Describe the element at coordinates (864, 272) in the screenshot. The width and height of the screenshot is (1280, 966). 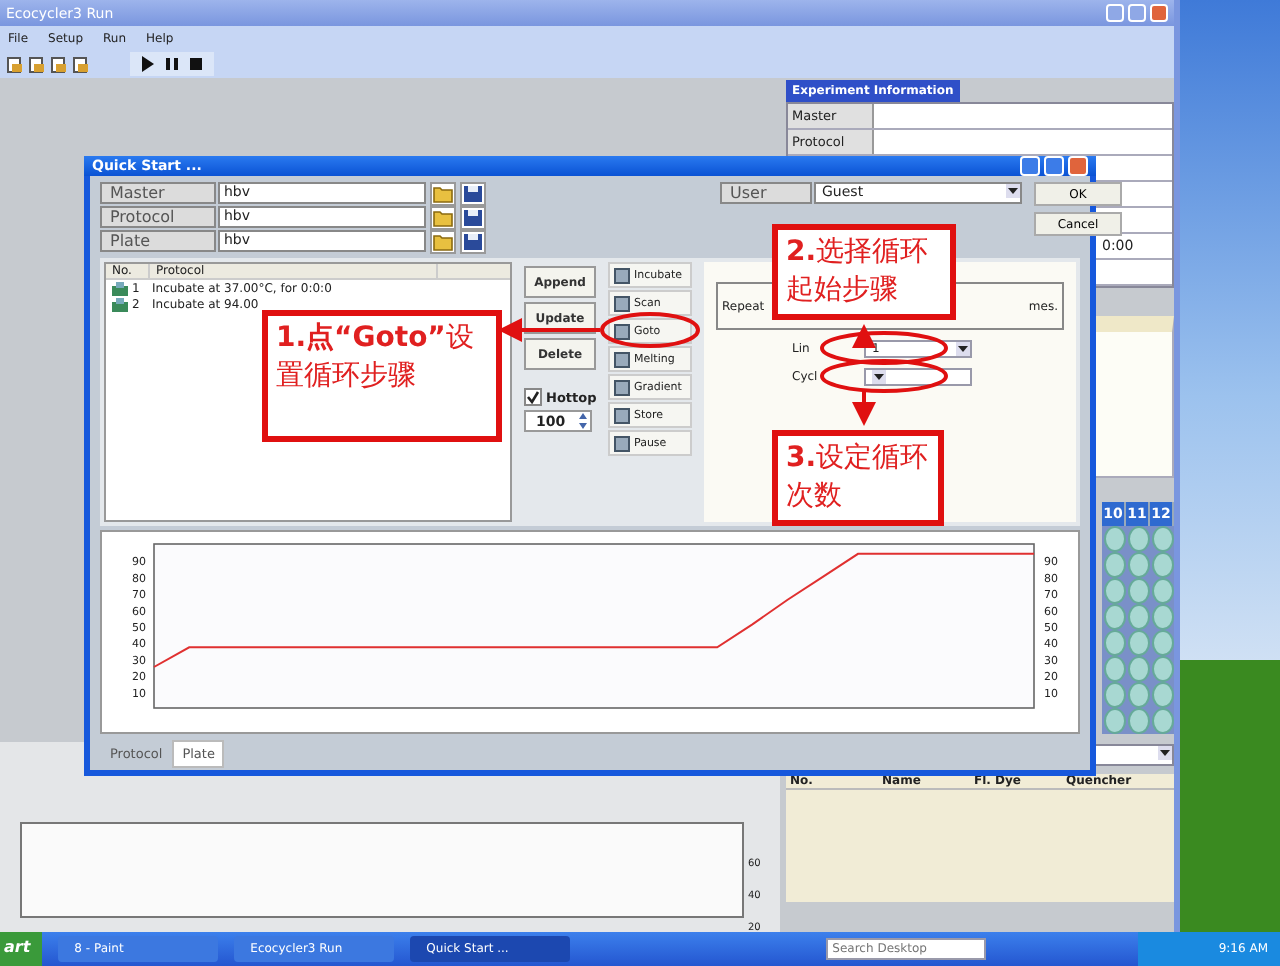
I see `annotation-callout: 2.选择循环起始步骤` at that location.